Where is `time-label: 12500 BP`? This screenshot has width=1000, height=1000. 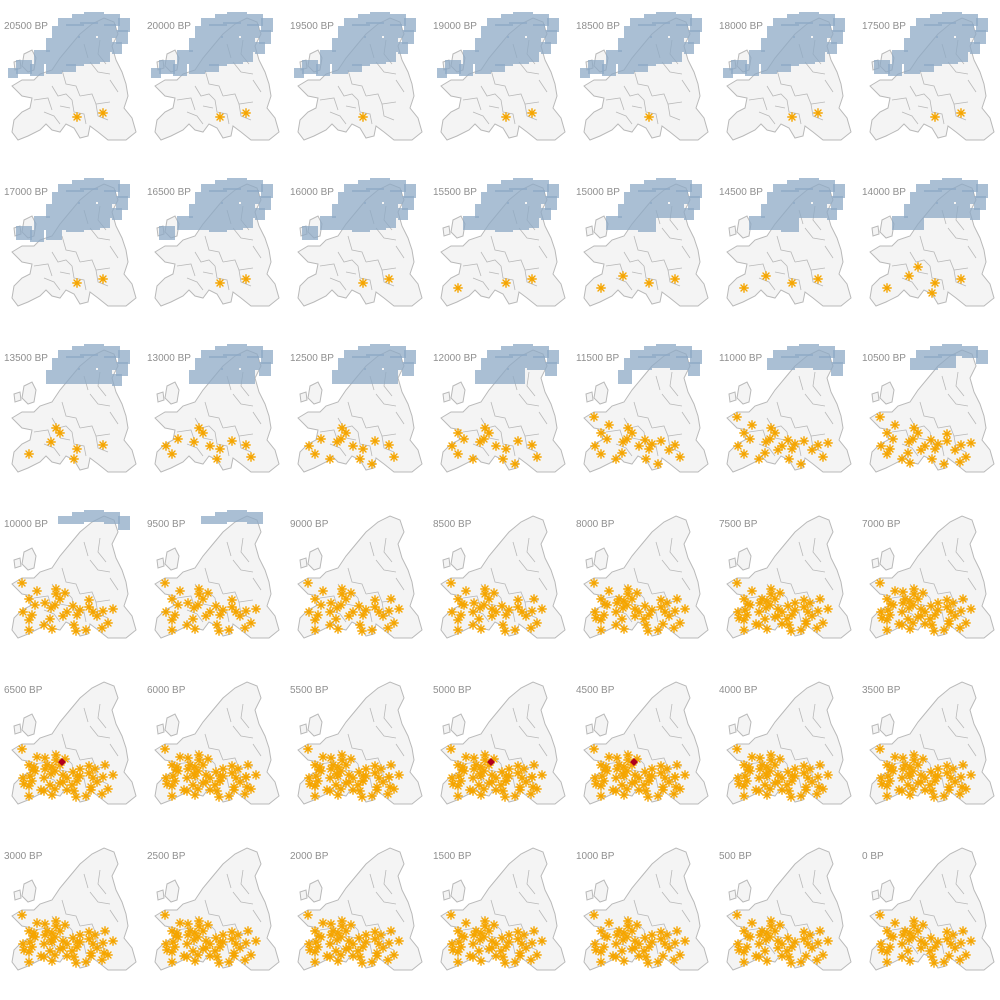 time-label: 12500 BP is located at coordinates (312, 358).